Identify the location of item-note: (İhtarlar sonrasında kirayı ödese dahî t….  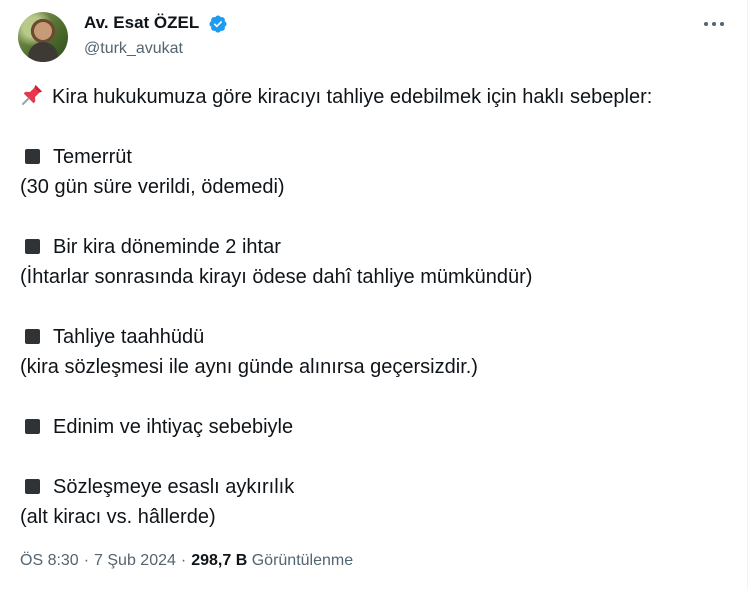
(276, 277).